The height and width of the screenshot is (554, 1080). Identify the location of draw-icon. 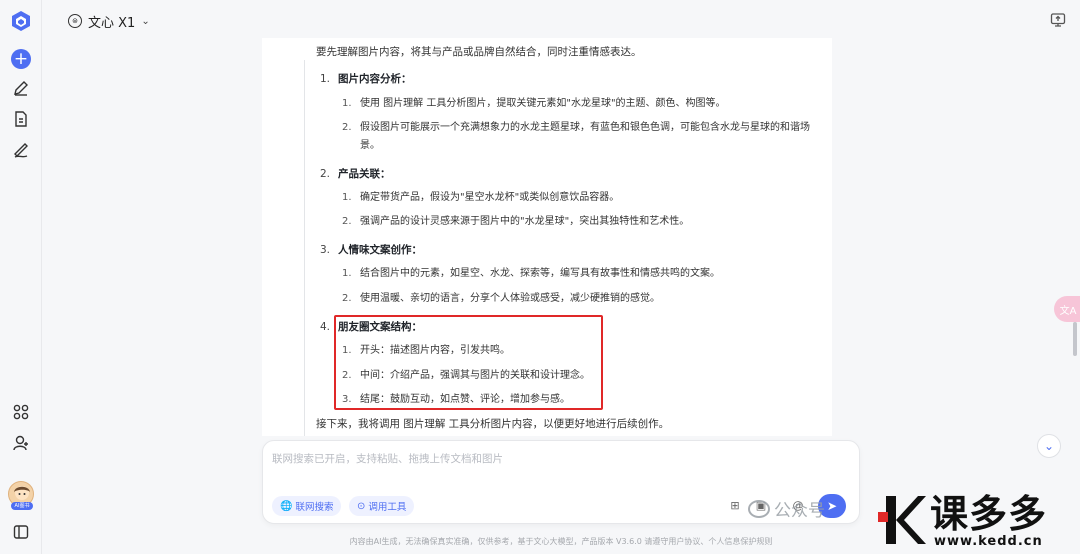
(21, 150).